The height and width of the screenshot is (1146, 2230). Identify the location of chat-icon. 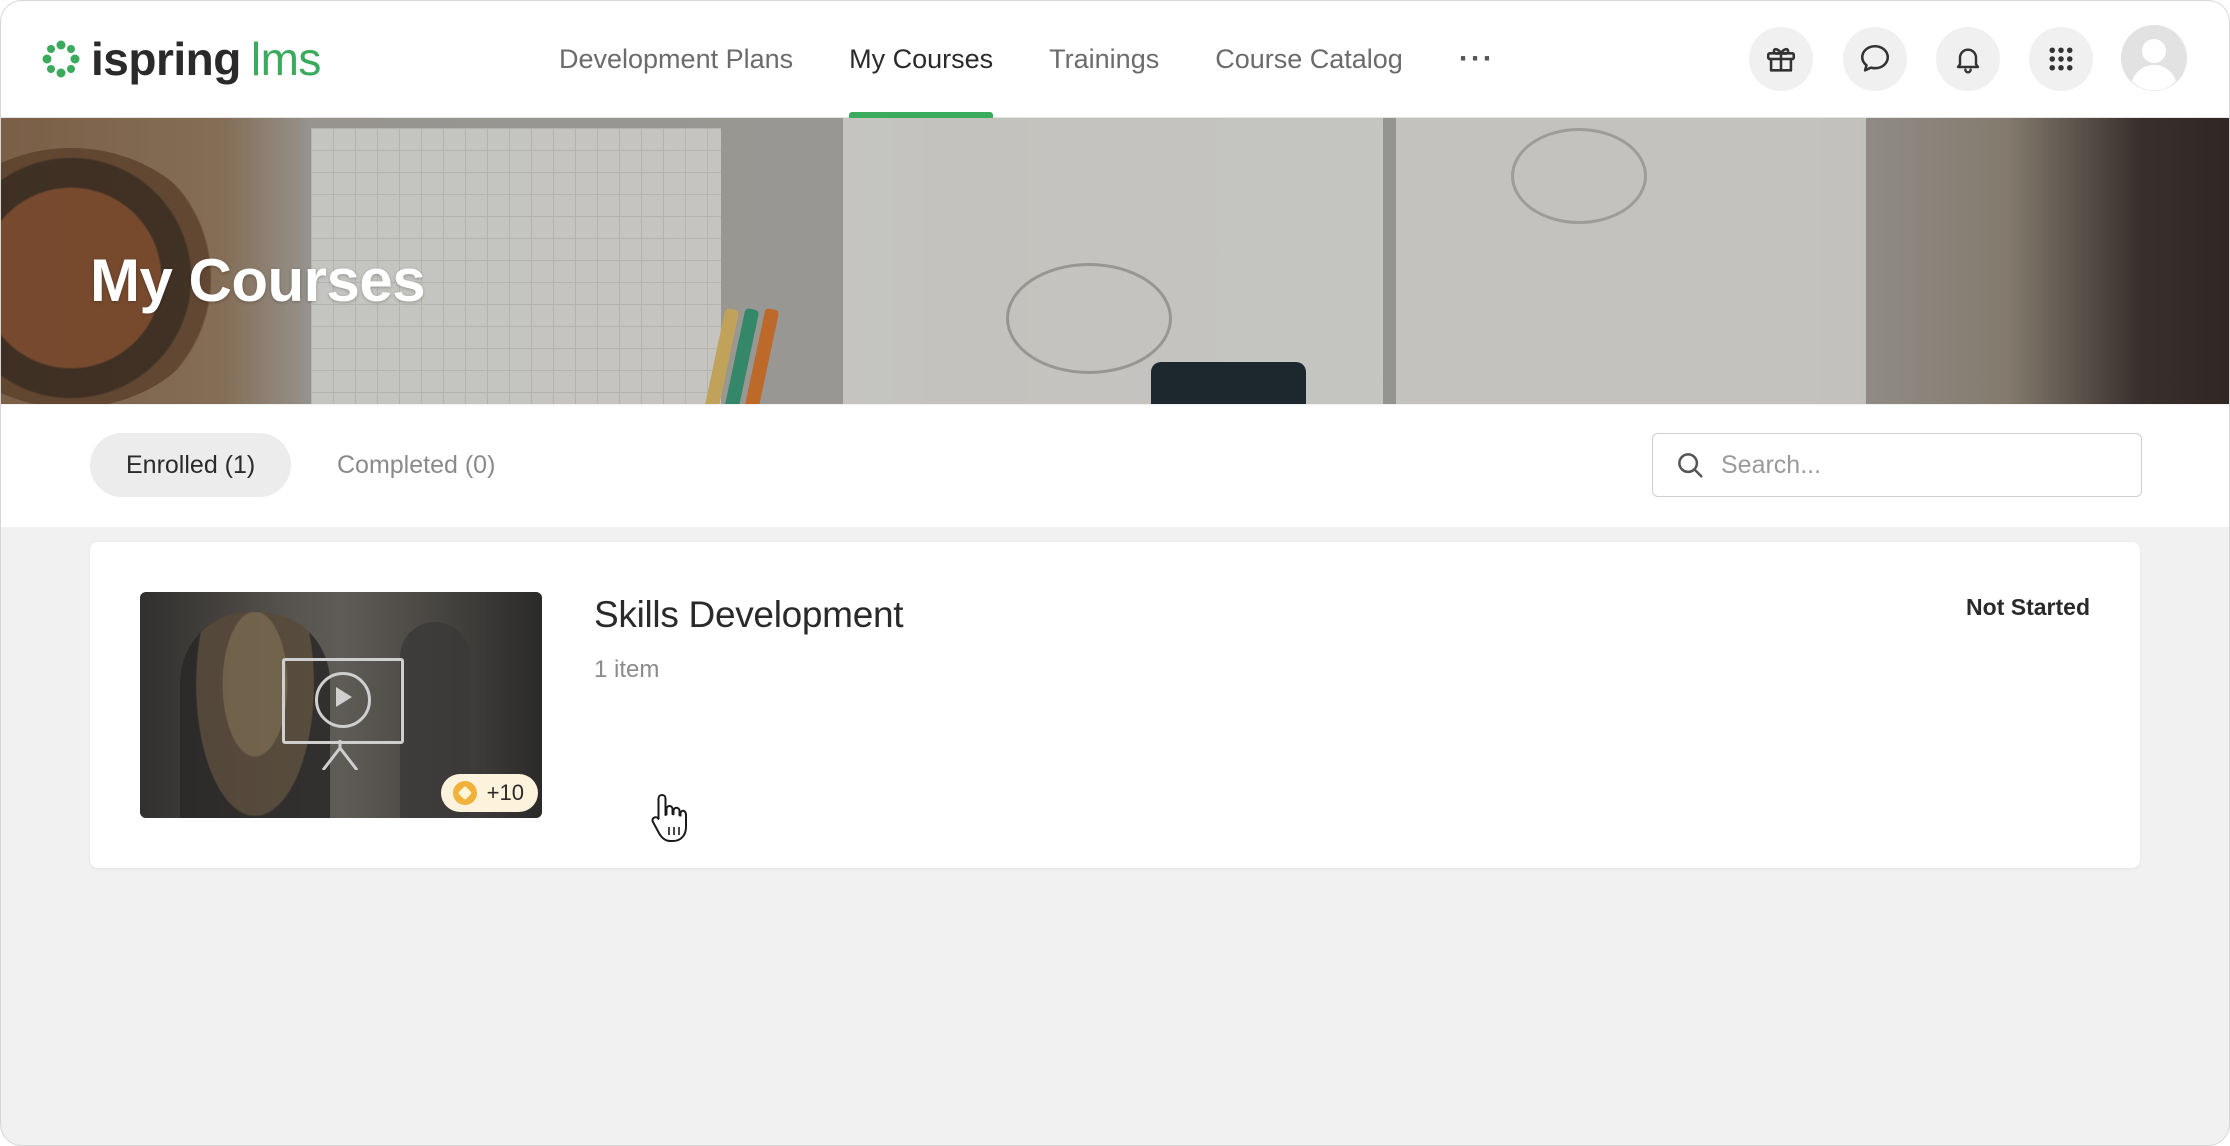
(1875, 58).